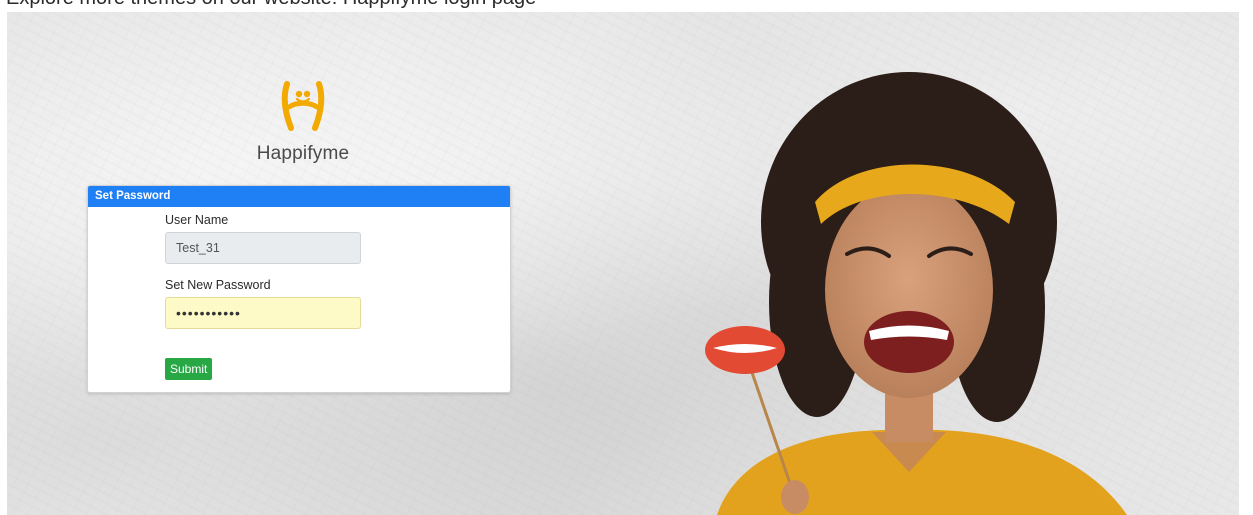 This screenshot has width=1253, height=515. I want to click on set-password-form: User Name Set New Password Submit, so click(265, 296).